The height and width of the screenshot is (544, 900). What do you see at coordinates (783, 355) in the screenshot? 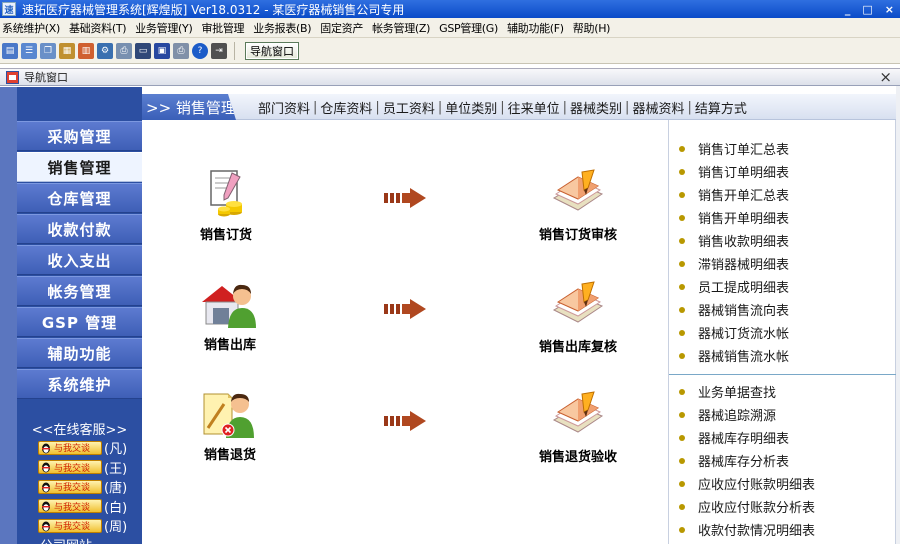
I see `report-link: 器械销售流水帐` at bounding box center [783, 355].